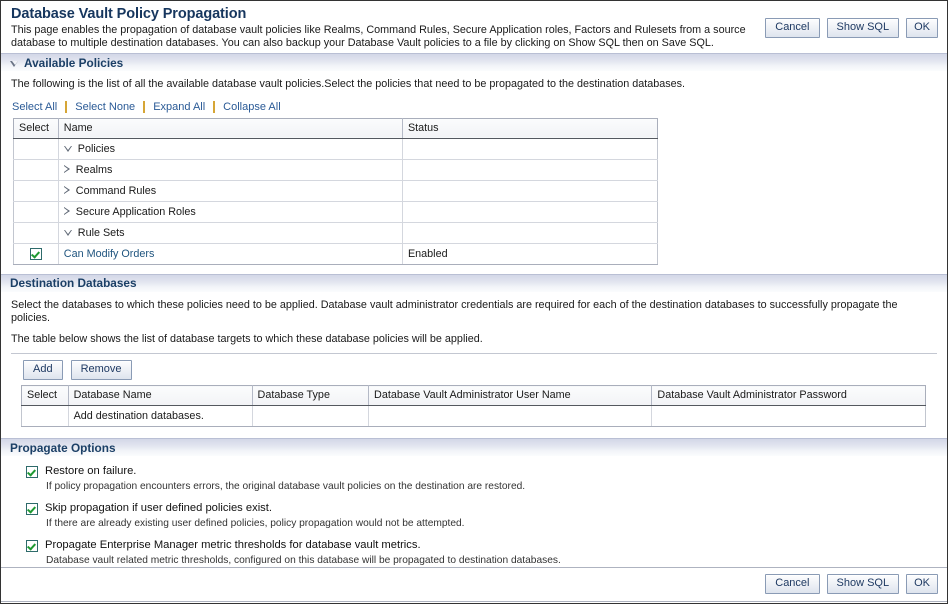 The height and width of the screenshot is (604, 948). I want to click on column-header-name: Name, so click(230, 128).